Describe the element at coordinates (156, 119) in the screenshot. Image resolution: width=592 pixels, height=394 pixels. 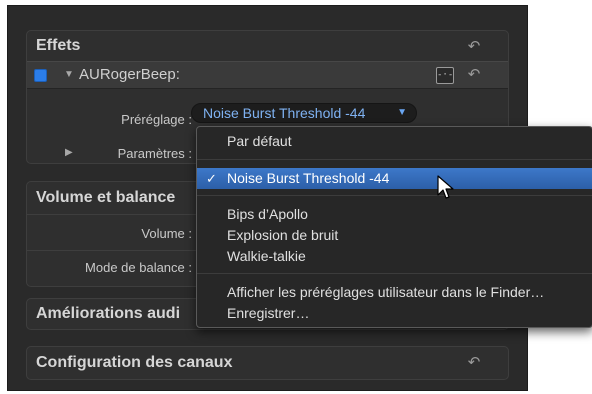
I see `preset-label: Préréglage :` at that location.